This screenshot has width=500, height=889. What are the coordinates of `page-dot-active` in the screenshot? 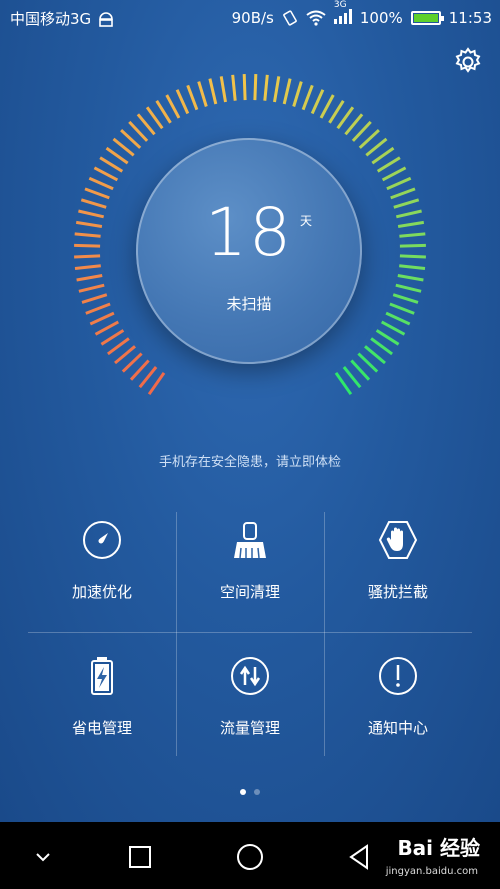 It's located at (243, 792).